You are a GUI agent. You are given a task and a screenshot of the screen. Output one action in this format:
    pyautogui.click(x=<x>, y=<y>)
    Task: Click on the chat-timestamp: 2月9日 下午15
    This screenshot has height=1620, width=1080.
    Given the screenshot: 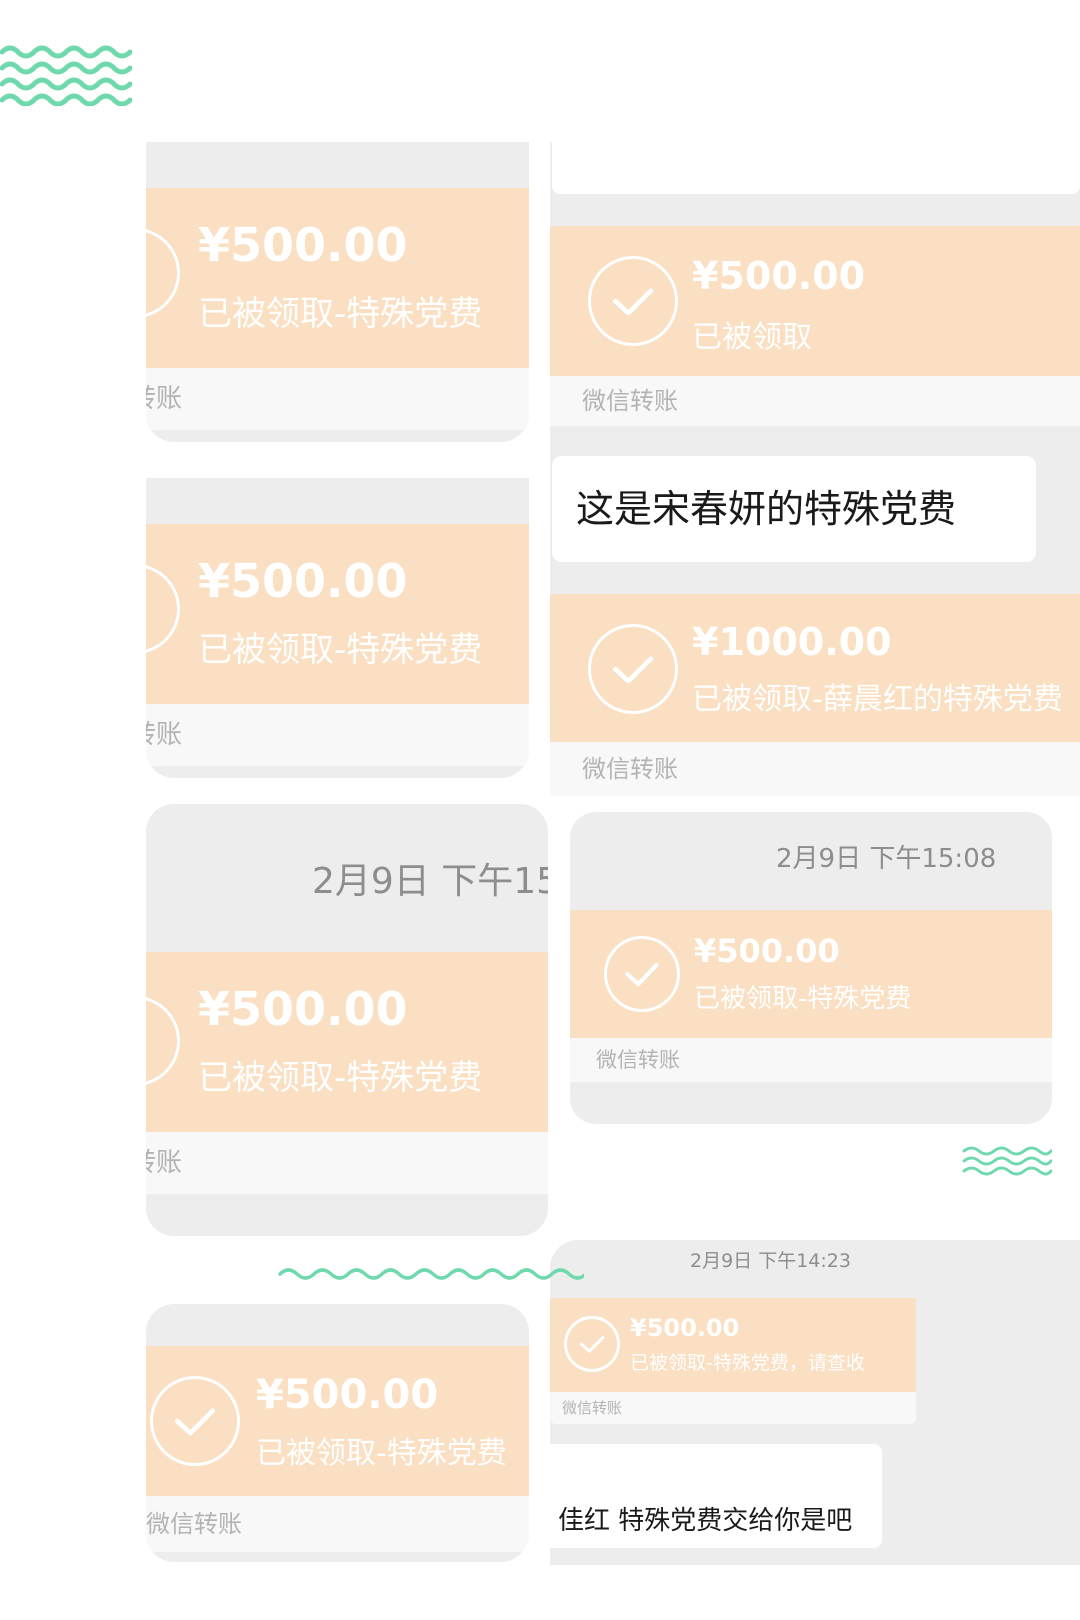 What is the action you would take?
    pyautogui.click(x=430, y=881)
    